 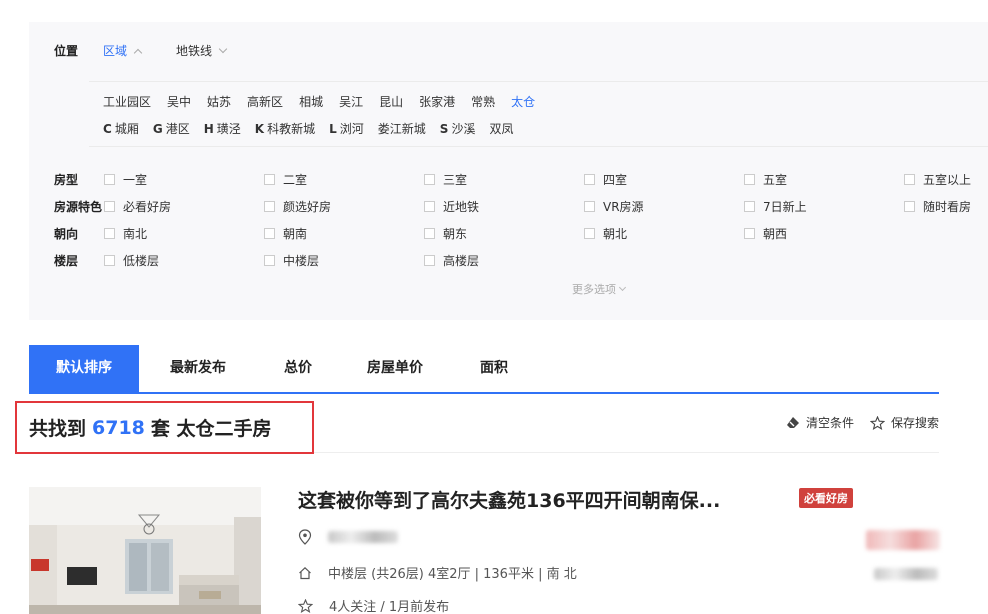 What do you see at coordinates (131, 260) in the screenshot?
I see `filter-option: 低楼层` at bounding box center [131, 260].